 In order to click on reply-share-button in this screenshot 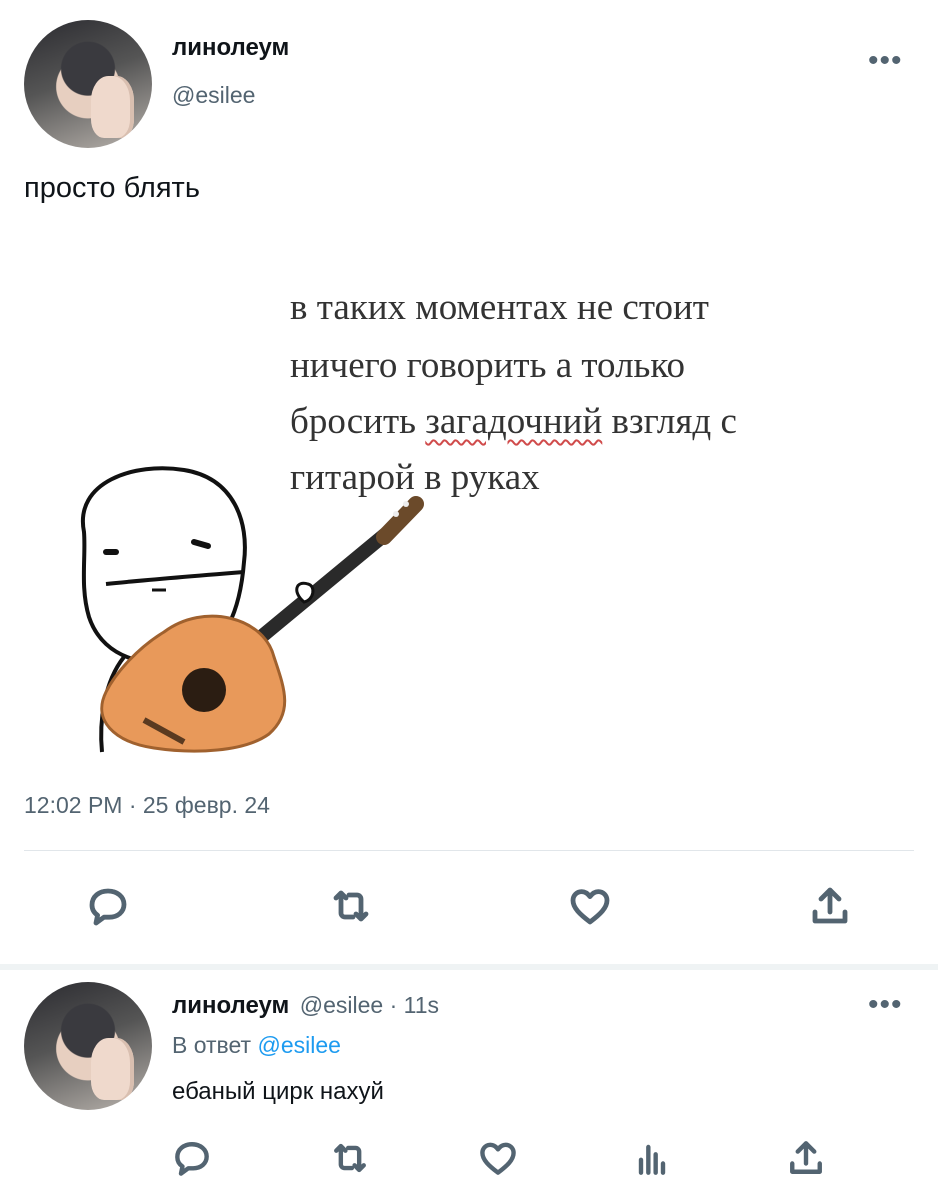, I will do `click(806, 1160)`.